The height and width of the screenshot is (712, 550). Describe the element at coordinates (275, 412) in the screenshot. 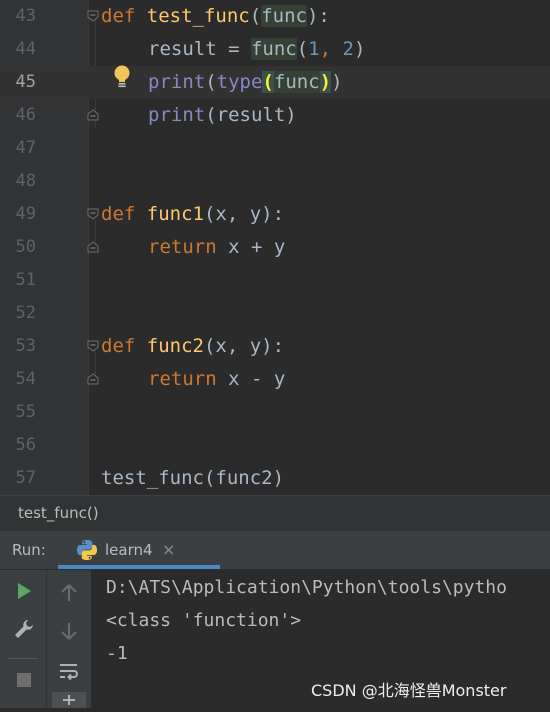

I see `code-line: 55` at that location.